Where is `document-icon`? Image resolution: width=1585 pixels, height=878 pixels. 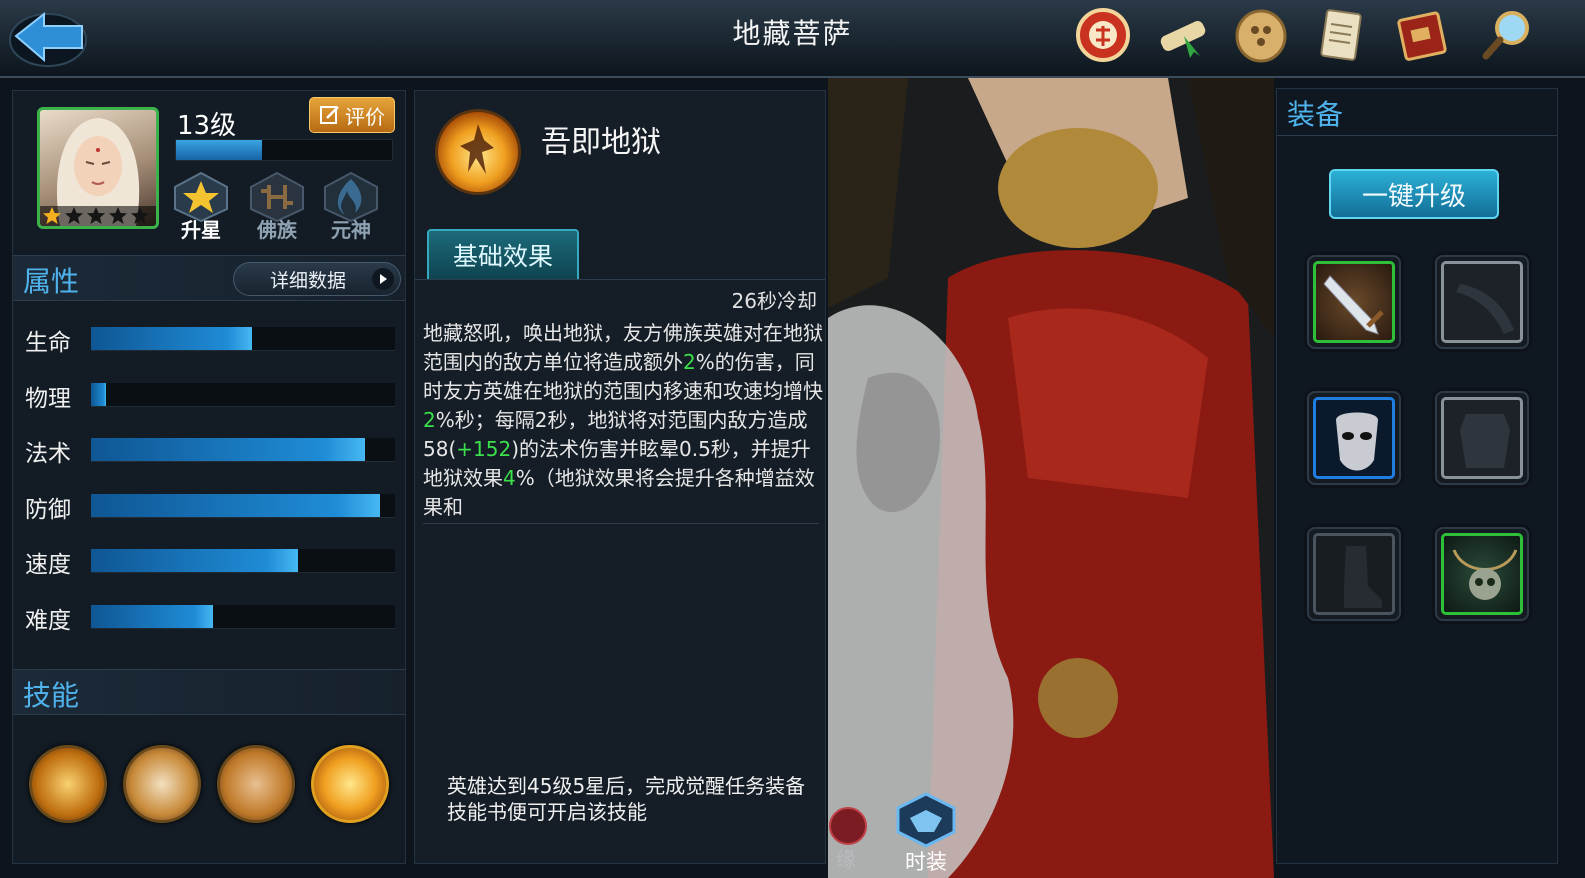
document-icon is located at coordinates (1341, 35).